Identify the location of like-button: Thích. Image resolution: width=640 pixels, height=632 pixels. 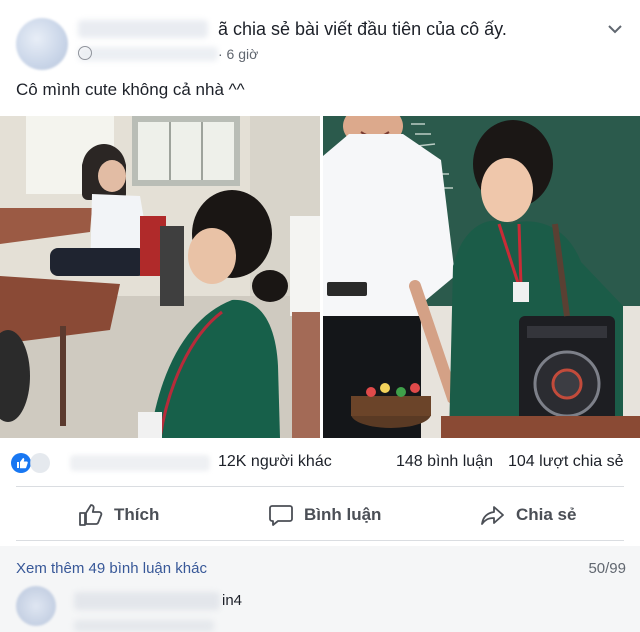
(118, 515).